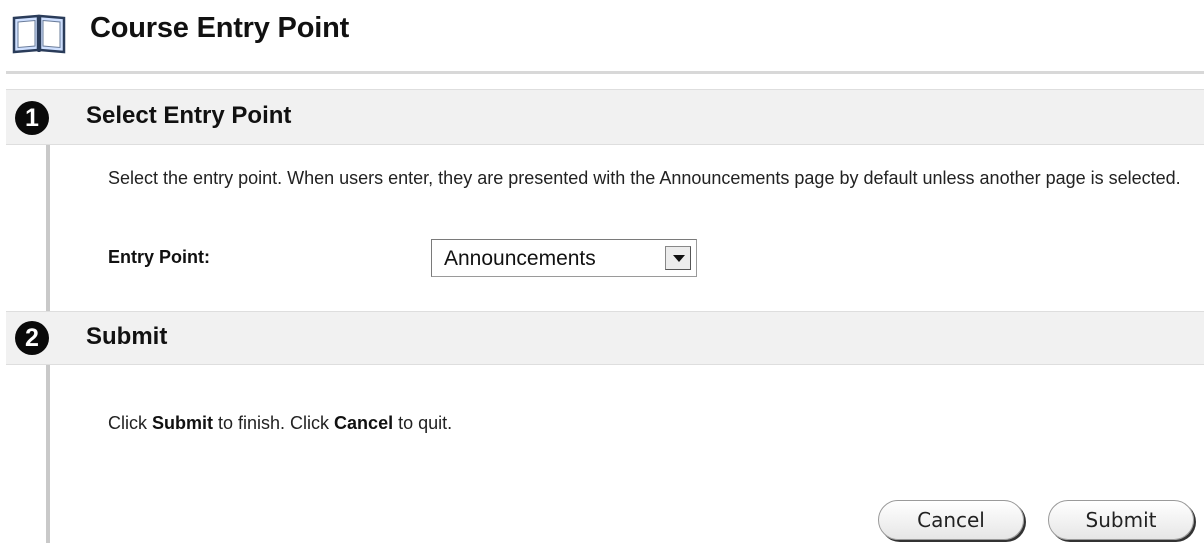  What do you see at coordinates (182, 423) in the screenshot?
I see `submit-keyword: Submit` at bounding box center [182, 423].